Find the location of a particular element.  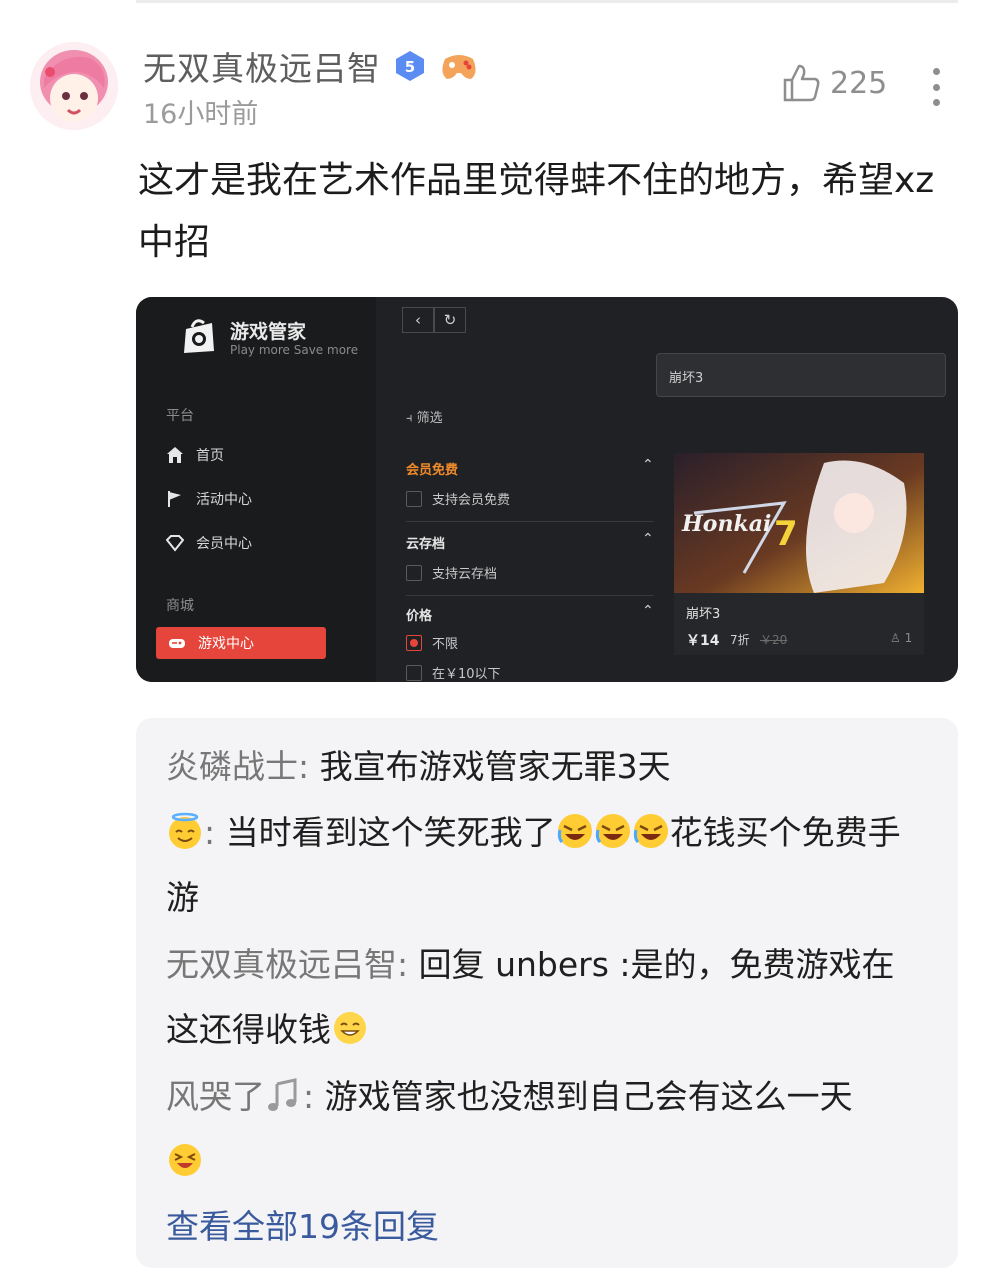

music-note-icon is located at coordinates (282, 1094).